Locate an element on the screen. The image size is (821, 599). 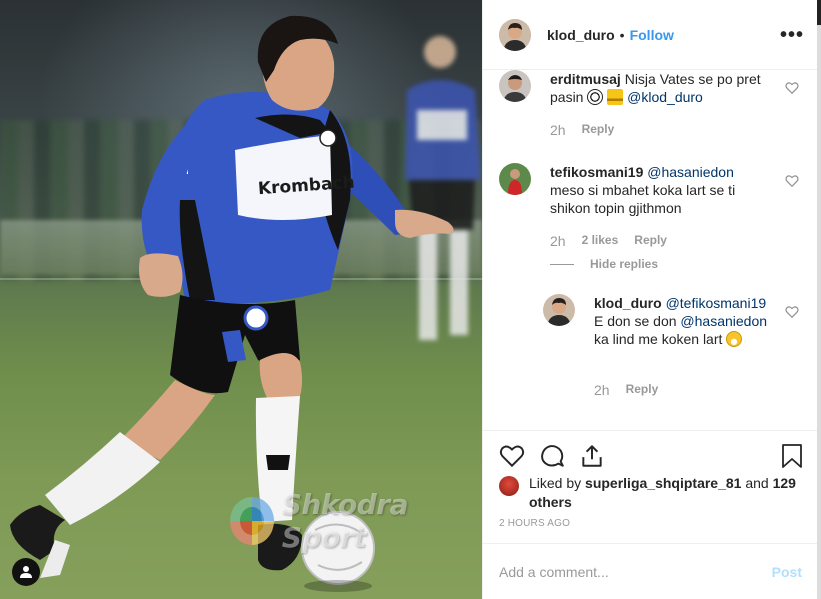
hide-replies-label: Hide replies is located at coordinates (624, 264).